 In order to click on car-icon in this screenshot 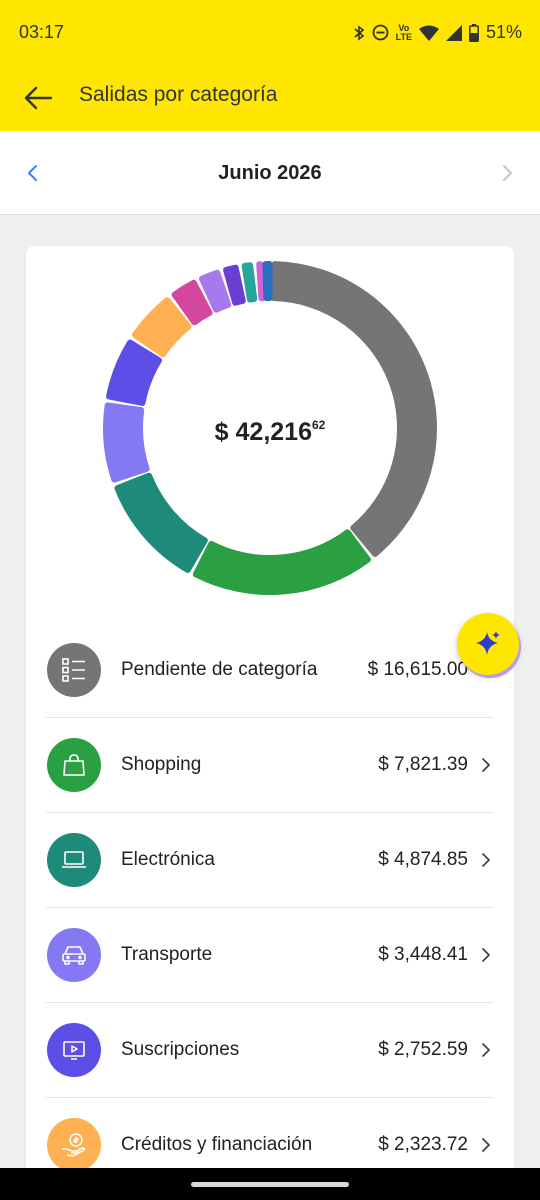, I will do `click(74, 955)`.